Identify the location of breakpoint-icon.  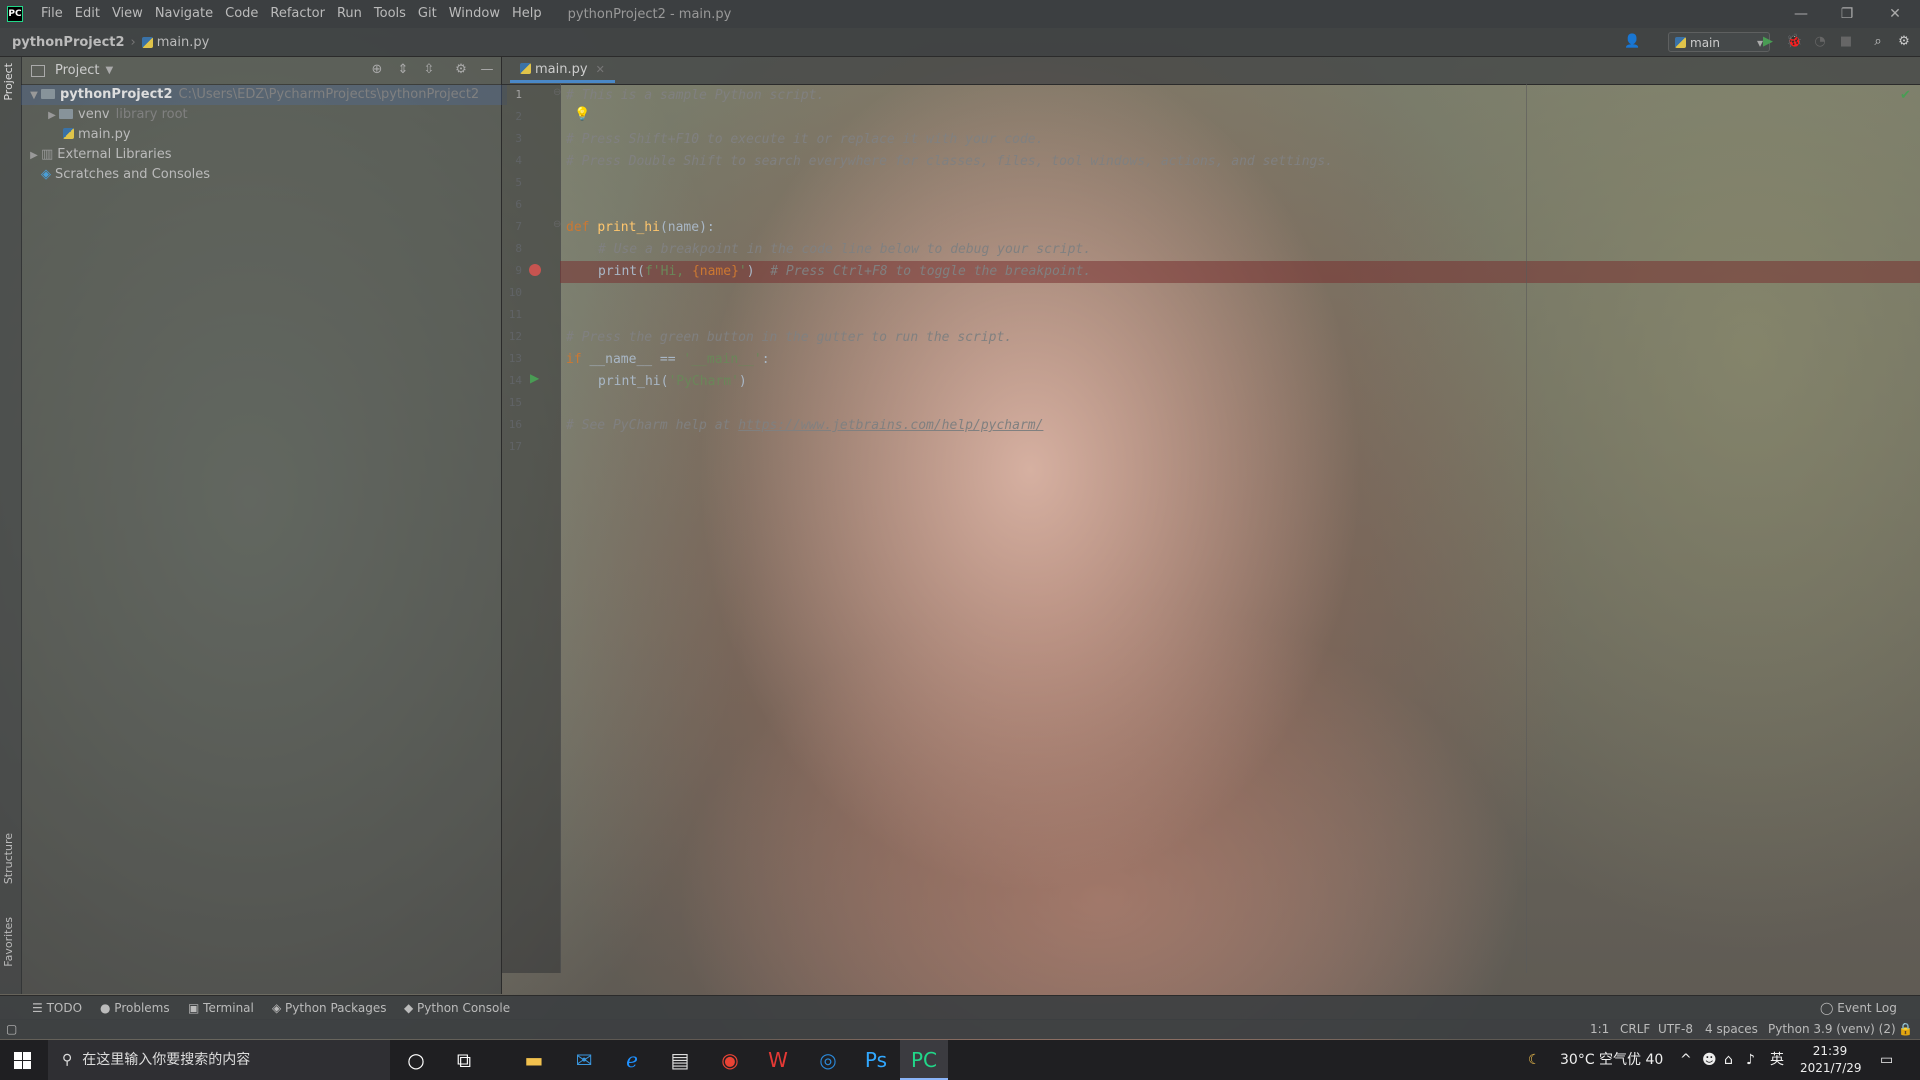
(535, 270).